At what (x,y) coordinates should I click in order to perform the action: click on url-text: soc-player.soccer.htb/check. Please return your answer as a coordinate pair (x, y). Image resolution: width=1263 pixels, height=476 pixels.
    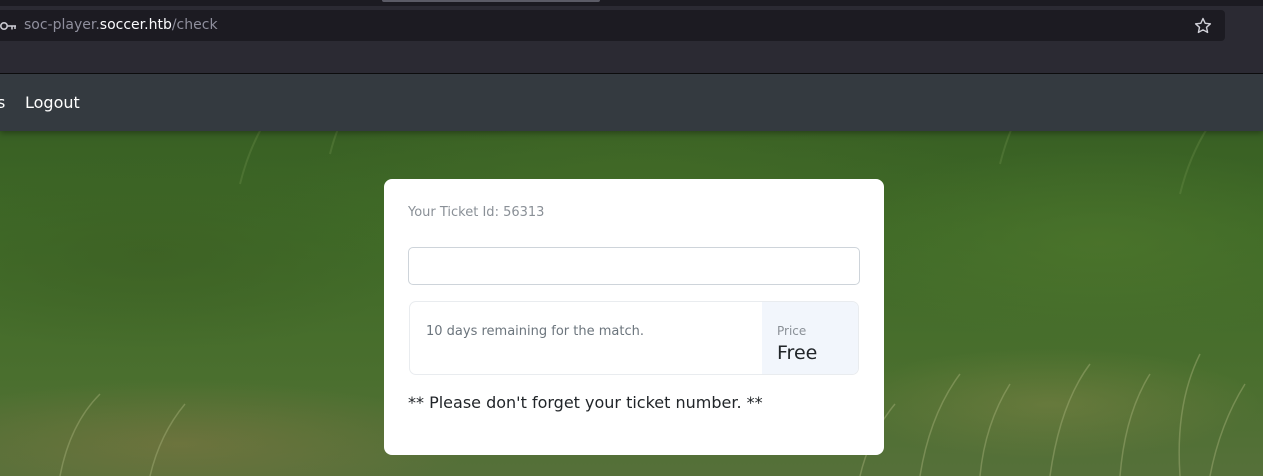
    Looking at the image, I should click on (121, 25).